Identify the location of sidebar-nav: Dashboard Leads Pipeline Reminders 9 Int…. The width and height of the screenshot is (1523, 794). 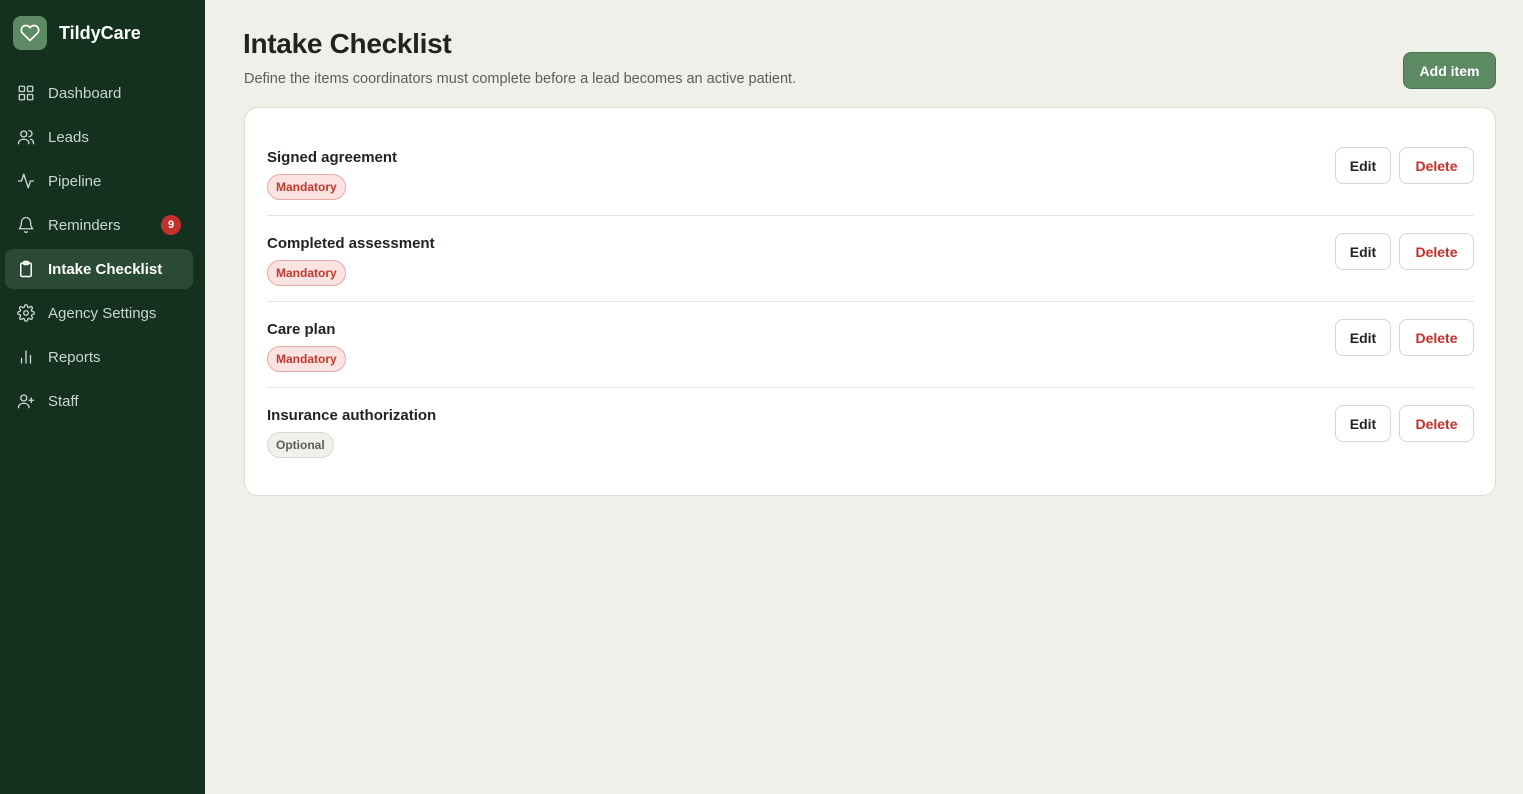
(99, 249).